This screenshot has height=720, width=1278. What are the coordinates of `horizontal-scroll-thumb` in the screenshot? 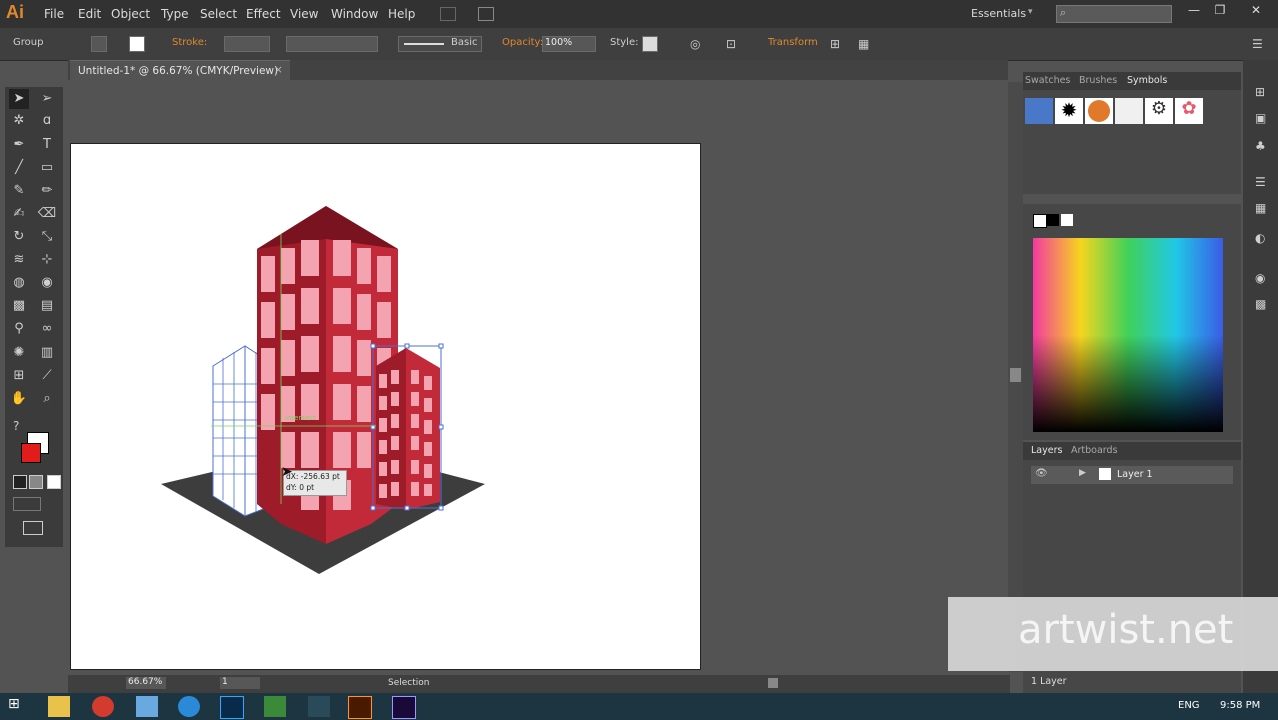 It's located at (773, 683).